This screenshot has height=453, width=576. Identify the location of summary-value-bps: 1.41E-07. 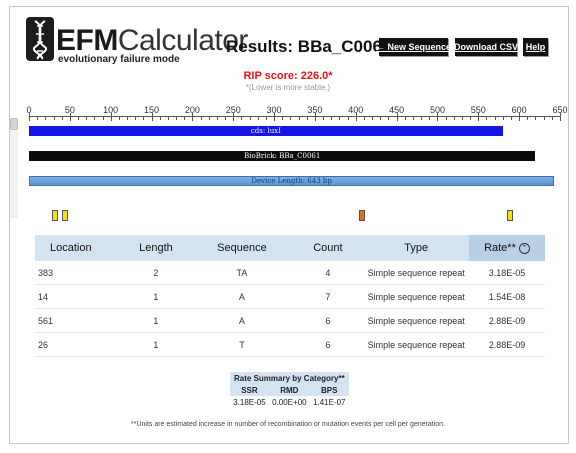
(329, 402).